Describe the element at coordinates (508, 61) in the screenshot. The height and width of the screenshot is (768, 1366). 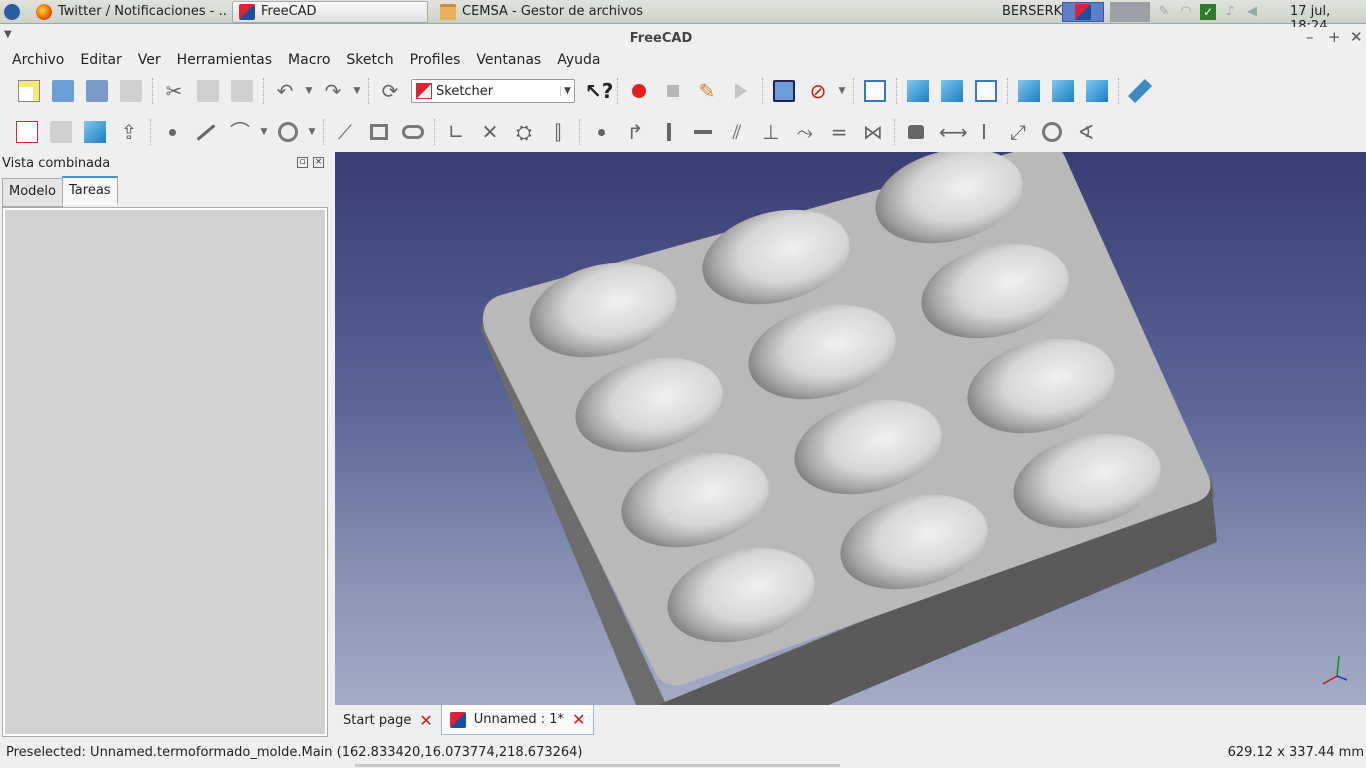
I see `menu-ventanas: Ventanas` at that location.